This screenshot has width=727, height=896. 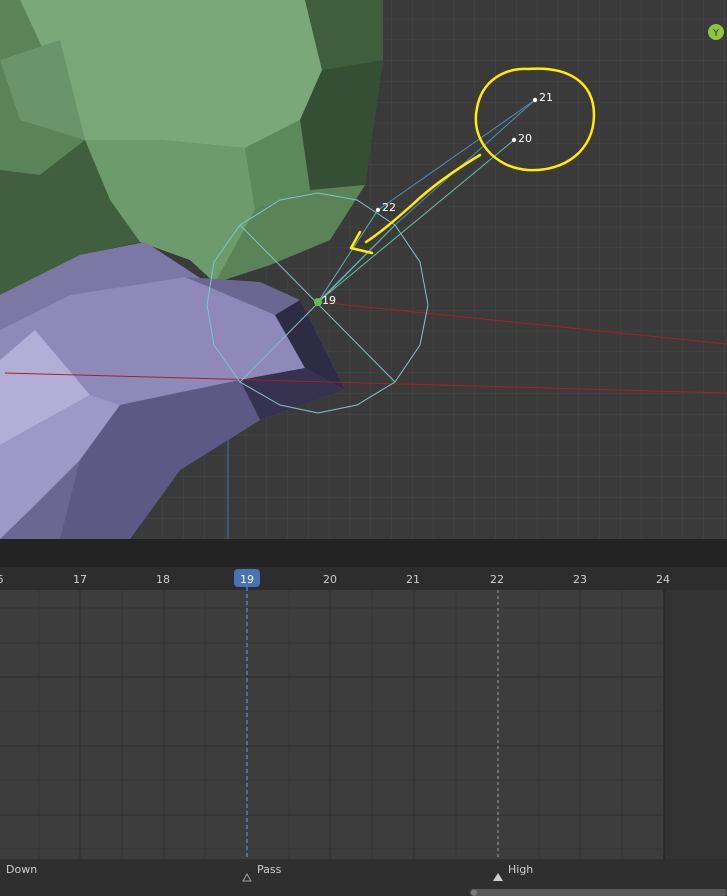 I want to click on frame-tick: 6, so click(x=2, y=579).